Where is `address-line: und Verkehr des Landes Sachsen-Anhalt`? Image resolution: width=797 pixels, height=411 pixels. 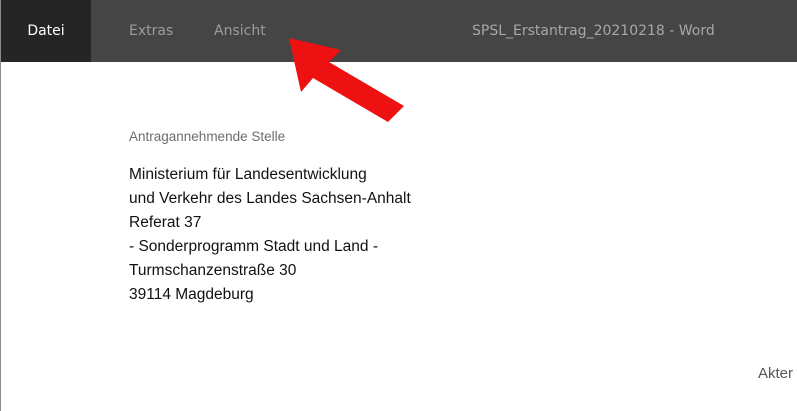 address-line: und Verkehr des Landes Sachsen-Anhalt is located at coordinates (270, 198).